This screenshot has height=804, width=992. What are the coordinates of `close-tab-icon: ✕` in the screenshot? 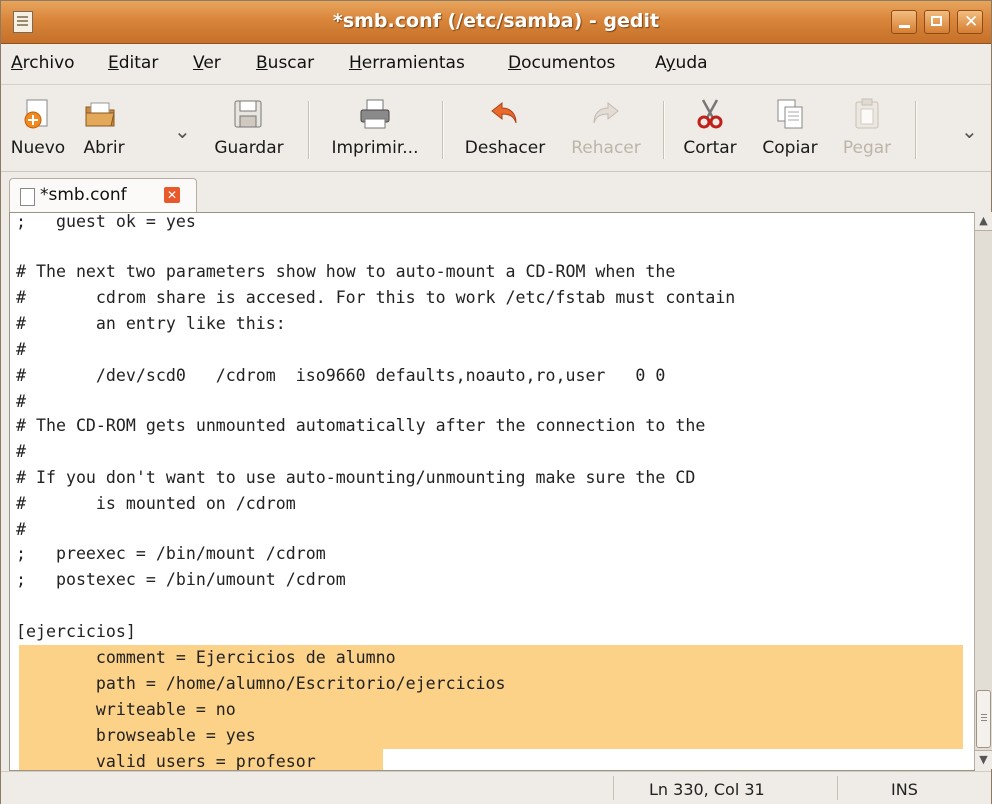 It's located at (172, 195).